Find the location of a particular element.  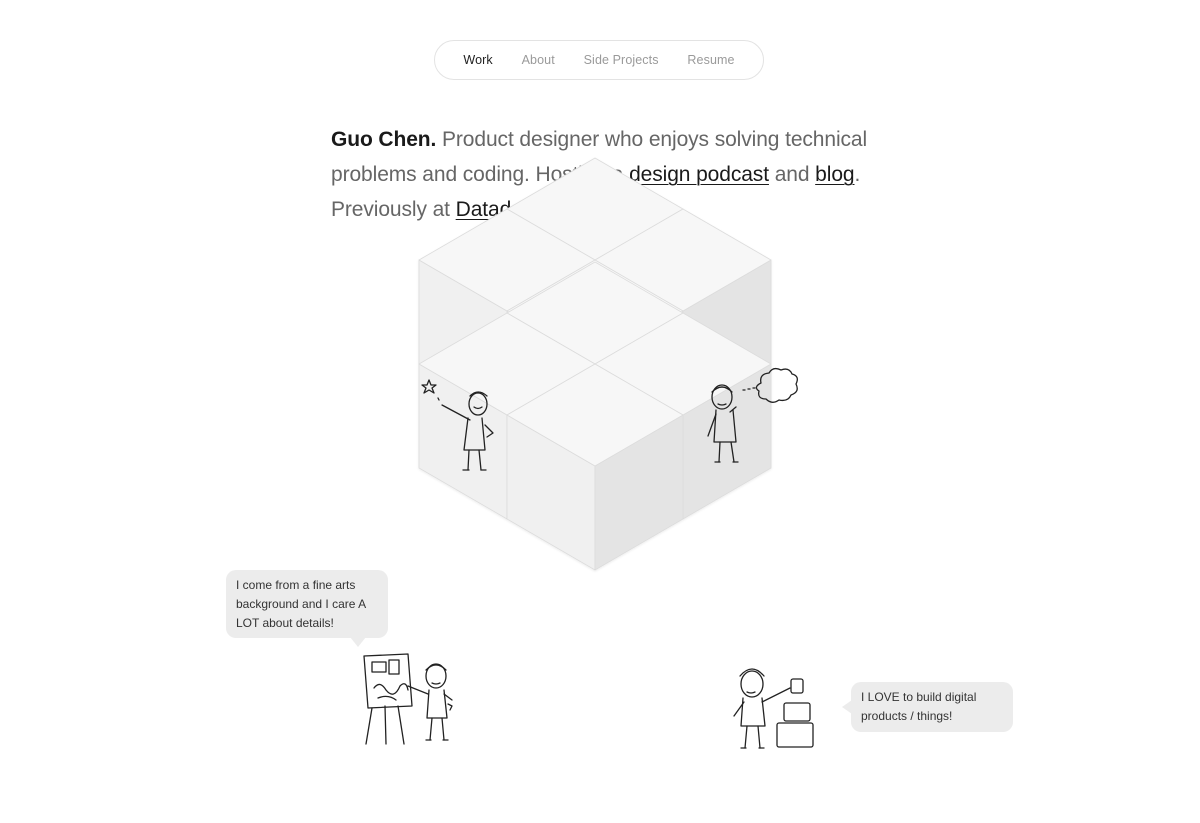

figure-painter is located at coordinates (408, 699).